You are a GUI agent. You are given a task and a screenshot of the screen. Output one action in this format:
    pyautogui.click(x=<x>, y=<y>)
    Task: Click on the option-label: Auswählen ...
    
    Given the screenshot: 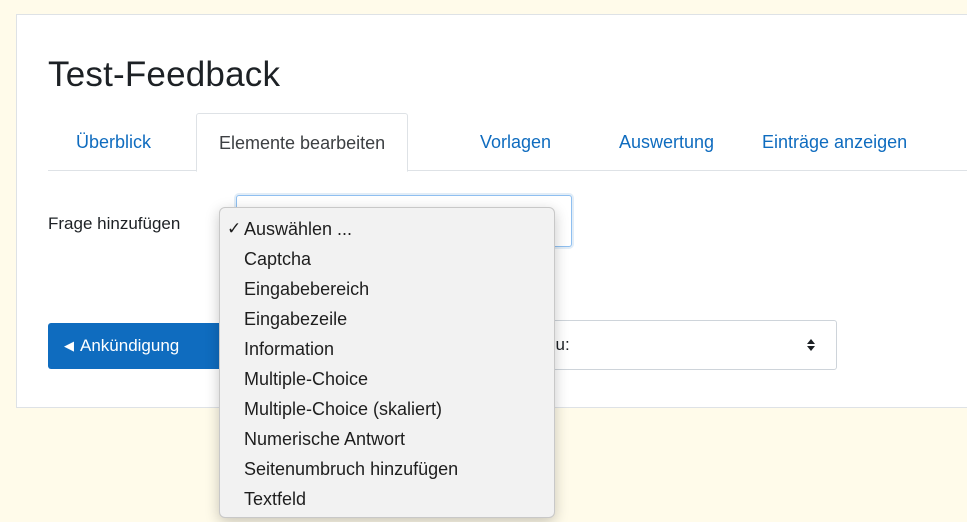 What is the action you would take?
    pyautogui.click(x=298, y=229)
    